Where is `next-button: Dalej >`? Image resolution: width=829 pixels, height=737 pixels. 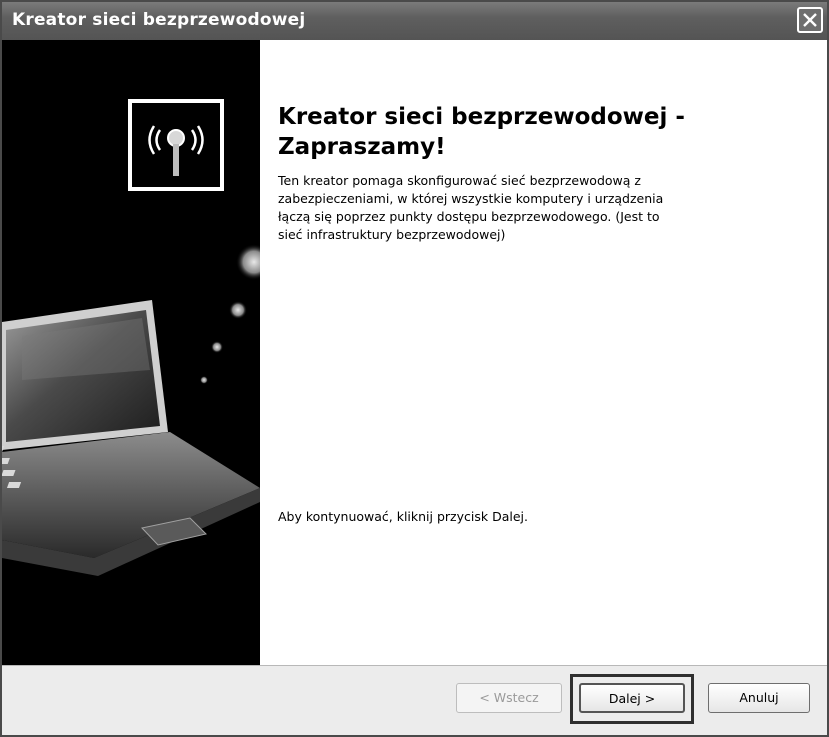
next-button: Dalej > is located at coordinates (632, 698).